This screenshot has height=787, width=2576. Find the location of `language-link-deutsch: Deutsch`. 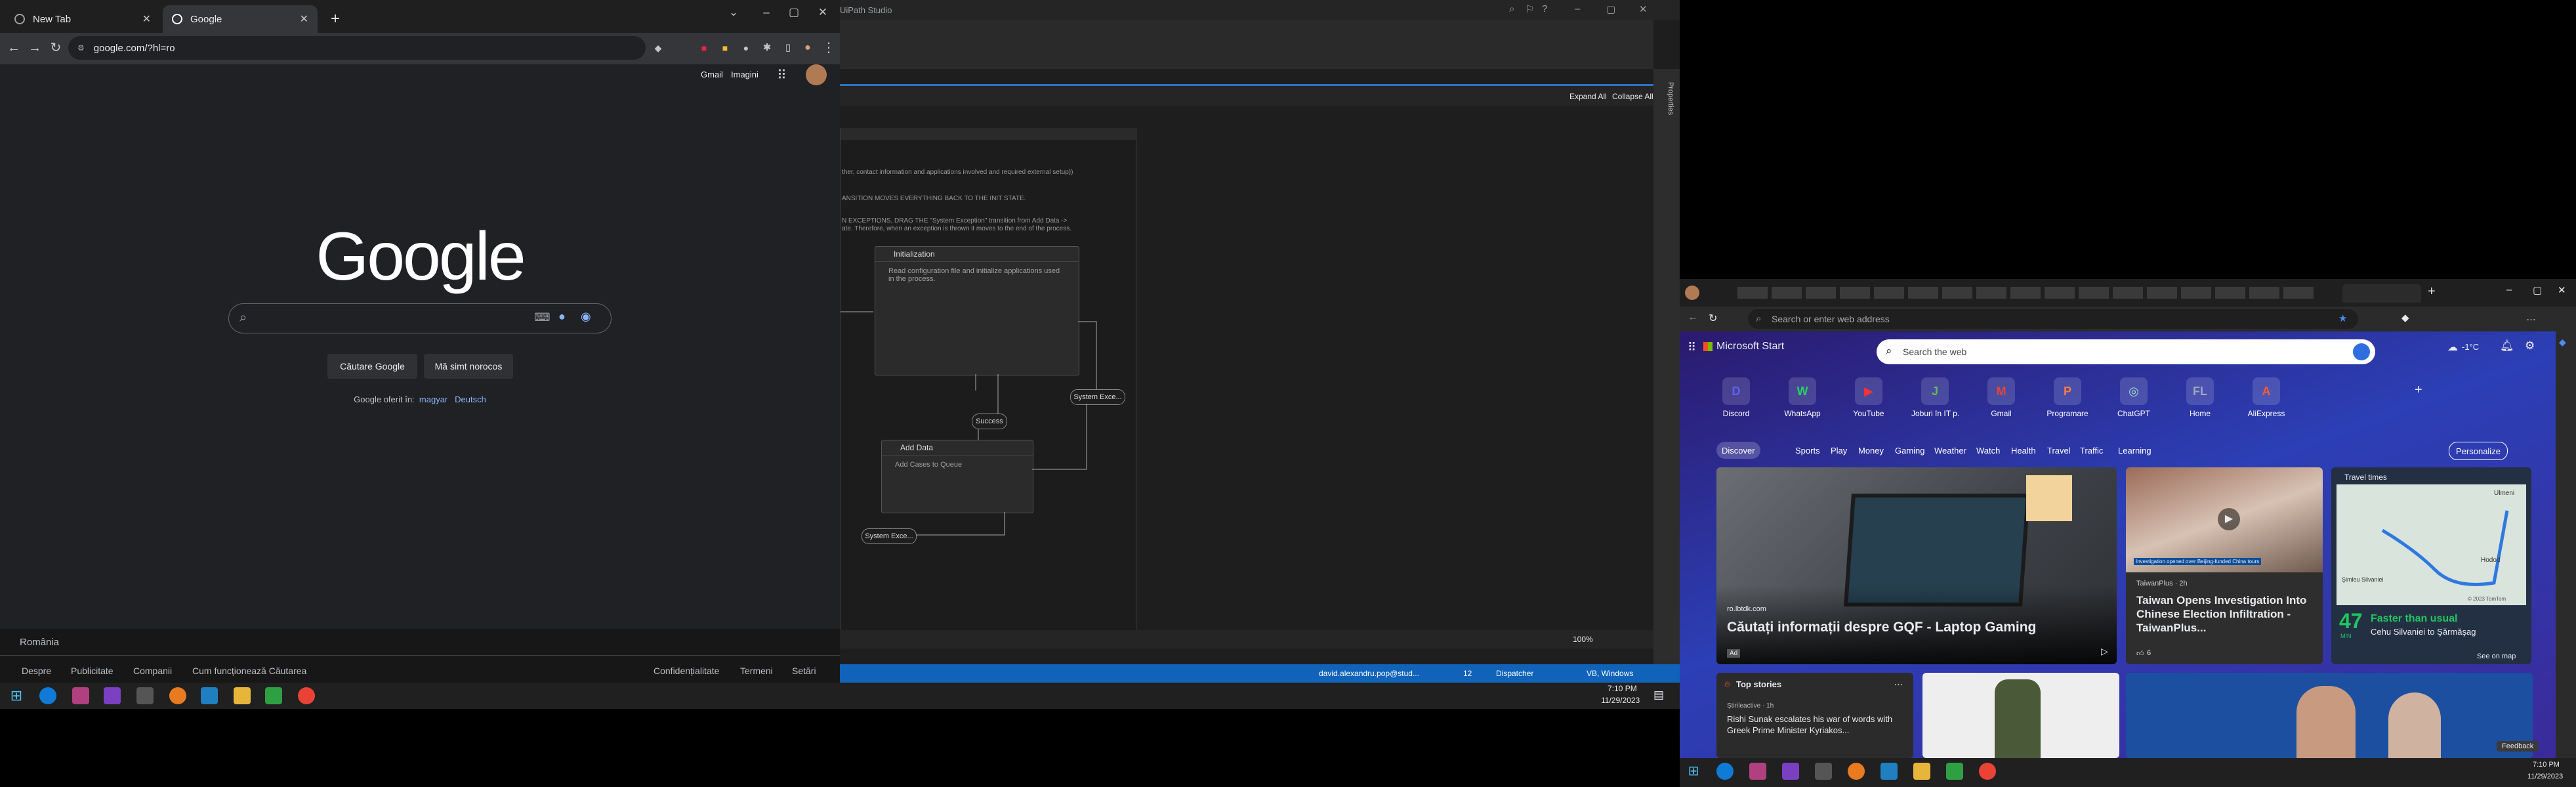

language-link-deutsch: Deutsch is located at coordinates (470, 399).